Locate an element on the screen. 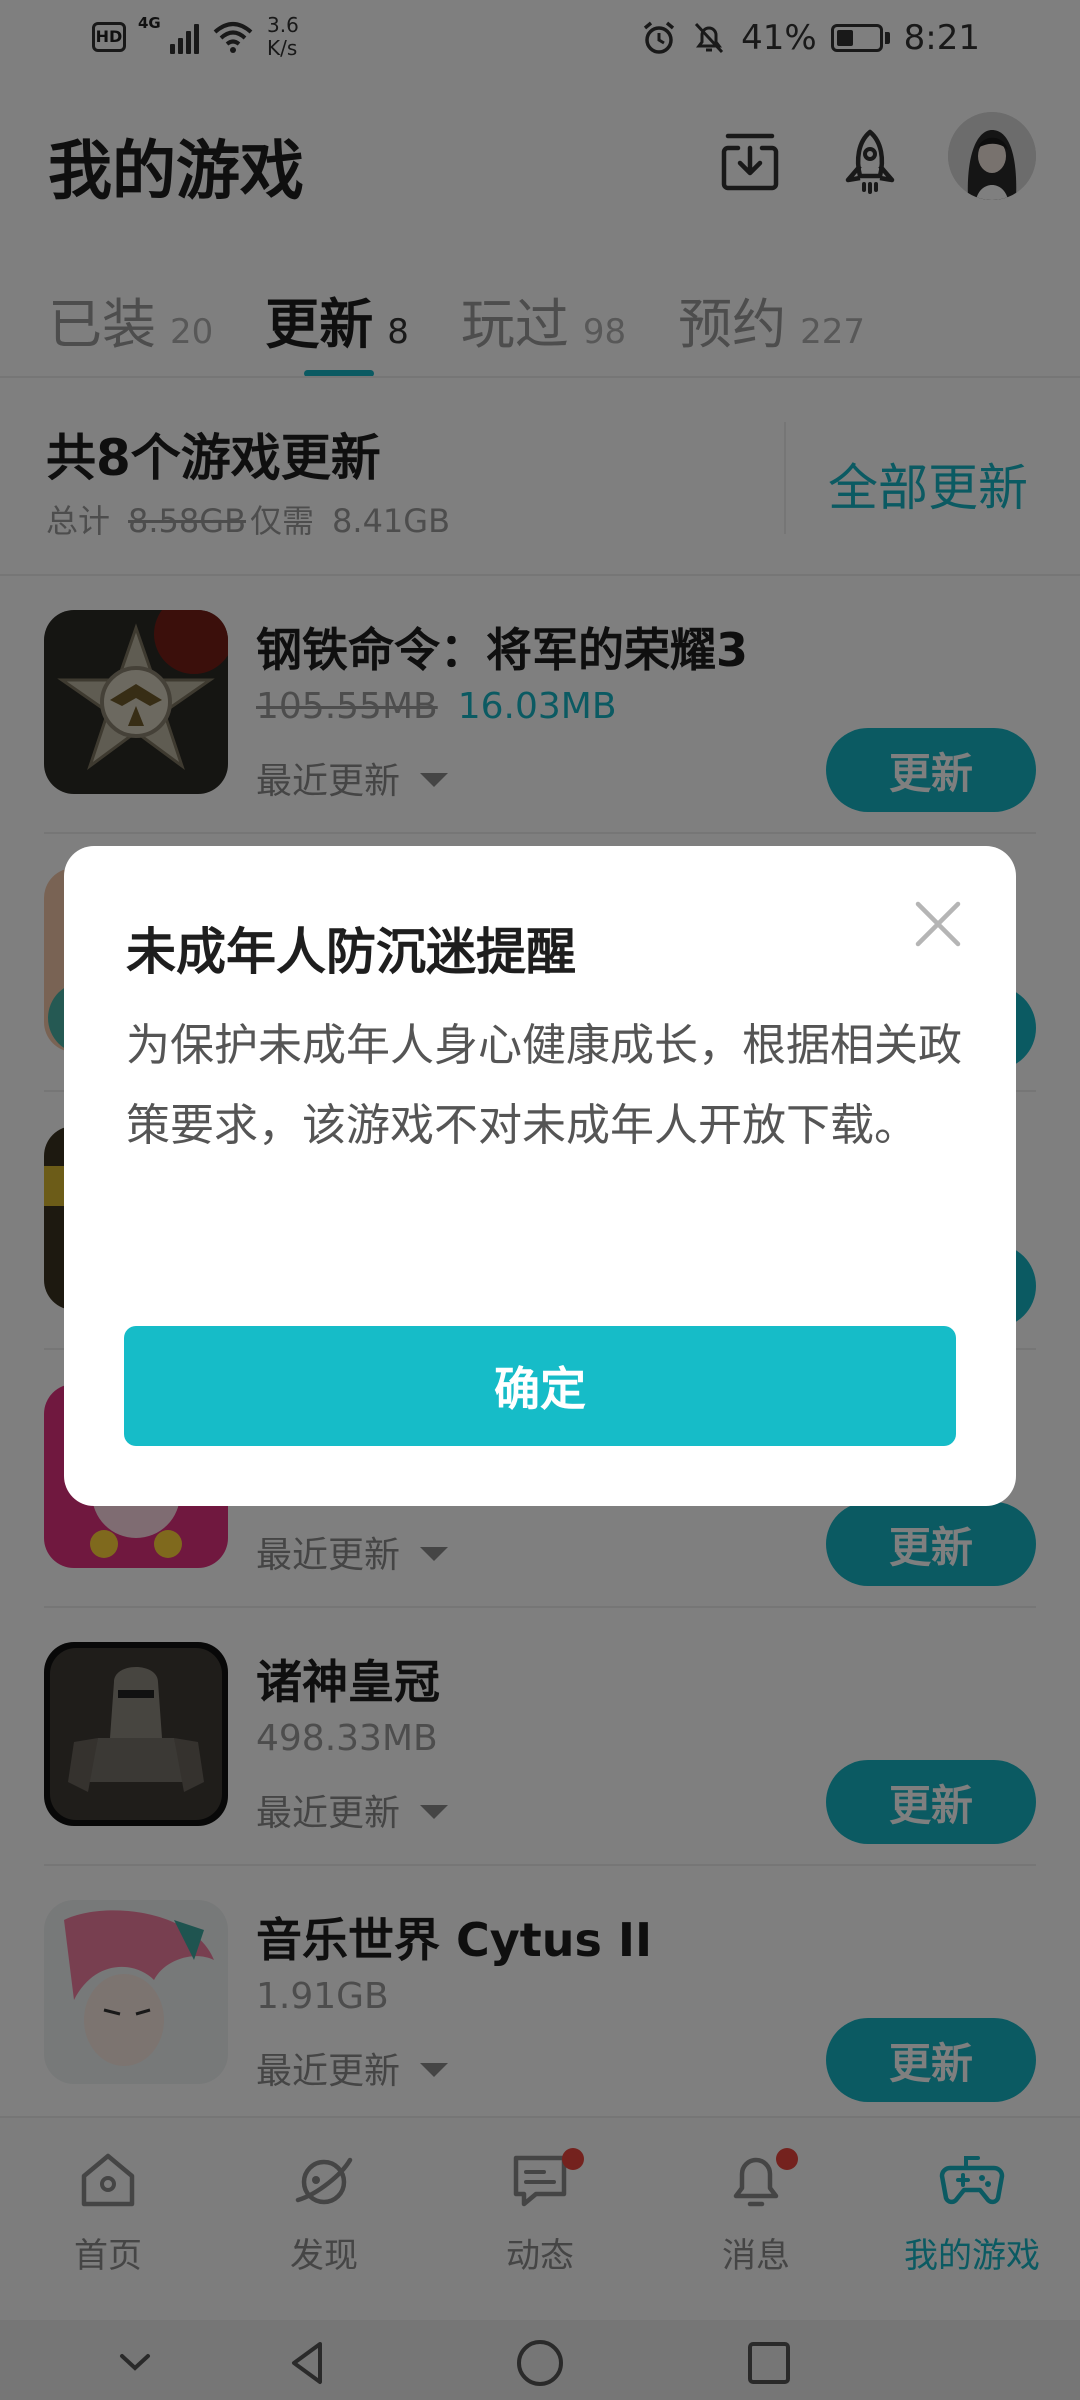  confirm-button: 确定 is located at coordinates (540, 1386).